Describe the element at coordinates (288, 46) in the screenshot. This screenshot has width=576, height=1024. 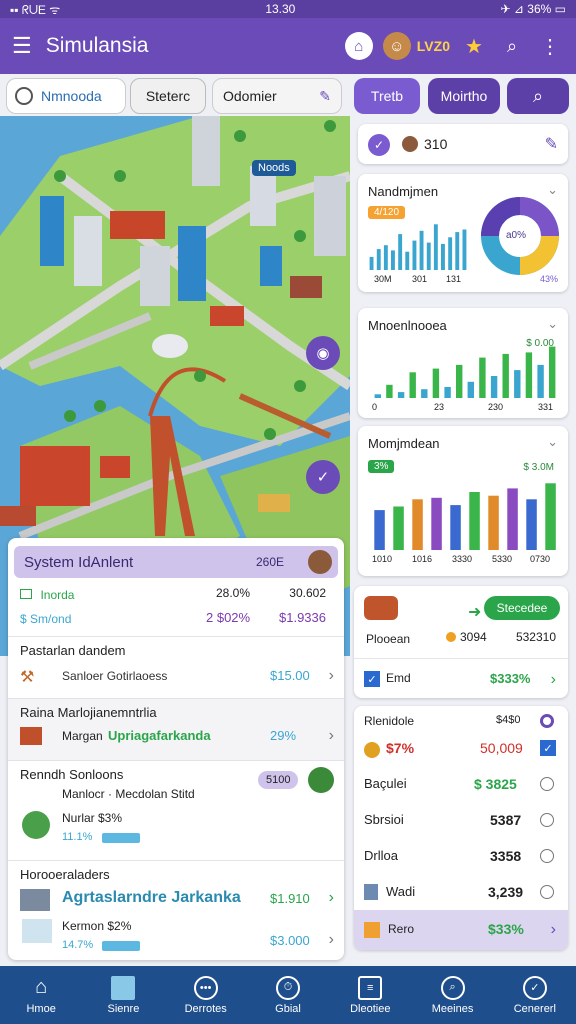
I see `top-app-bar: ☰ Simulansia ⌂ ☺ LVZ0 ★ ⌕ ⋮` at that location.